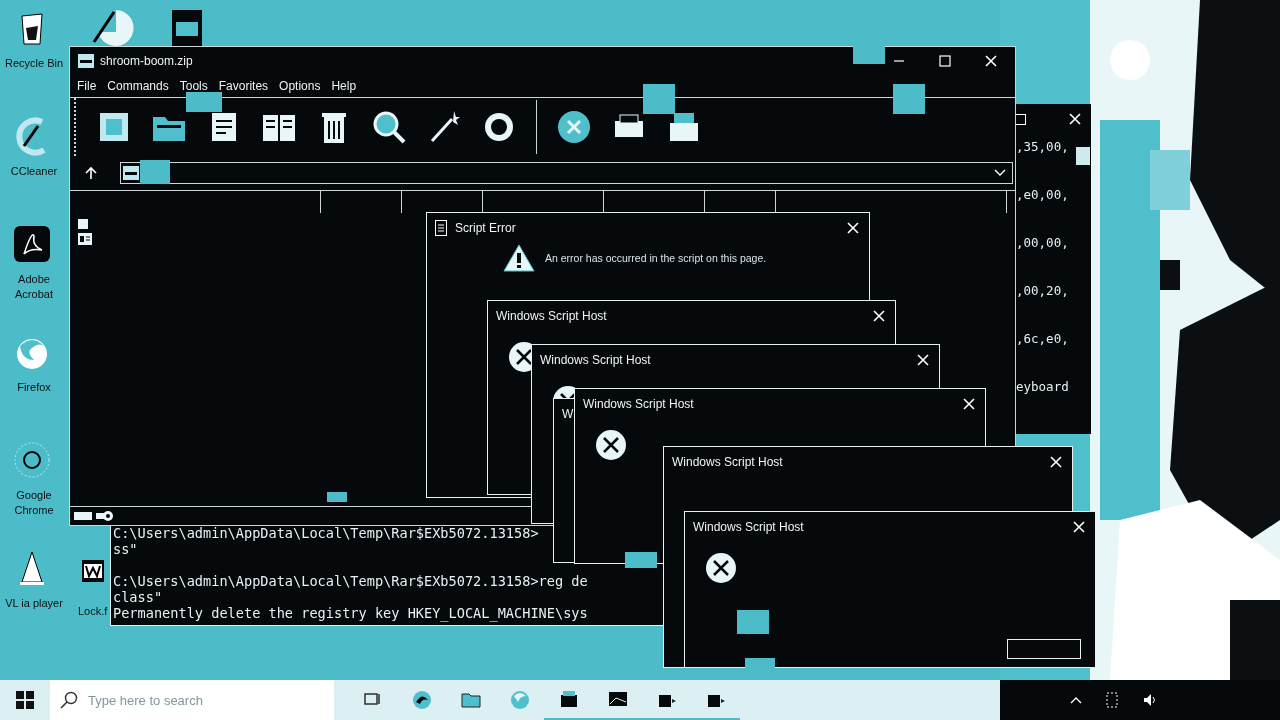 The image size is (1280, 720). What do you see at coordinates (34, 171) in the screenshot?
I see `icon-label: CCleaner` at bounding box center [34, 171].